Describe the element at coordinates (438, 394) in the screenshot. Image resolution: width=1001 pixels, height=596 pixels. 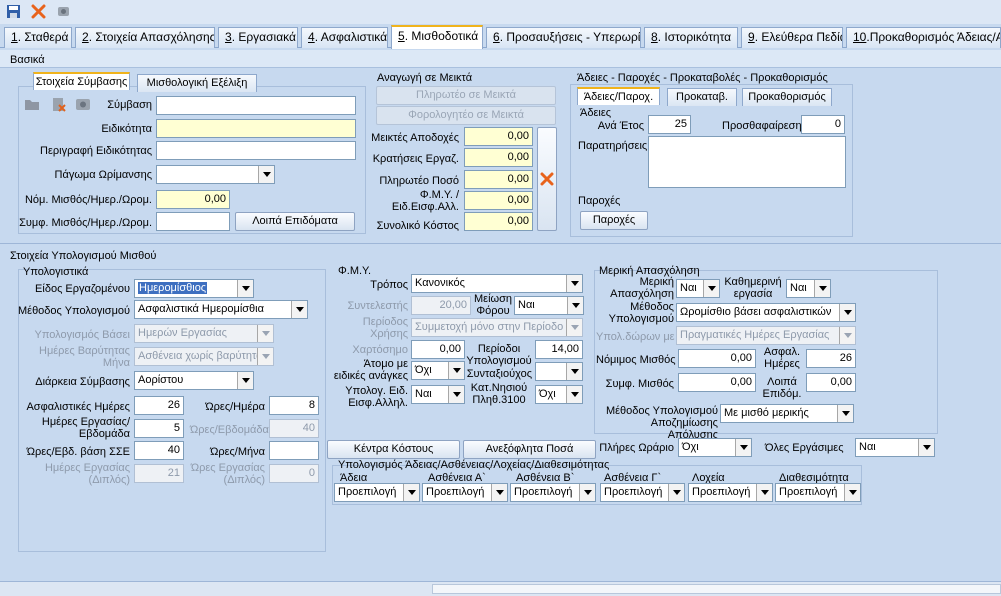
I see `ypolog-eid-select: Ναι` at that location.